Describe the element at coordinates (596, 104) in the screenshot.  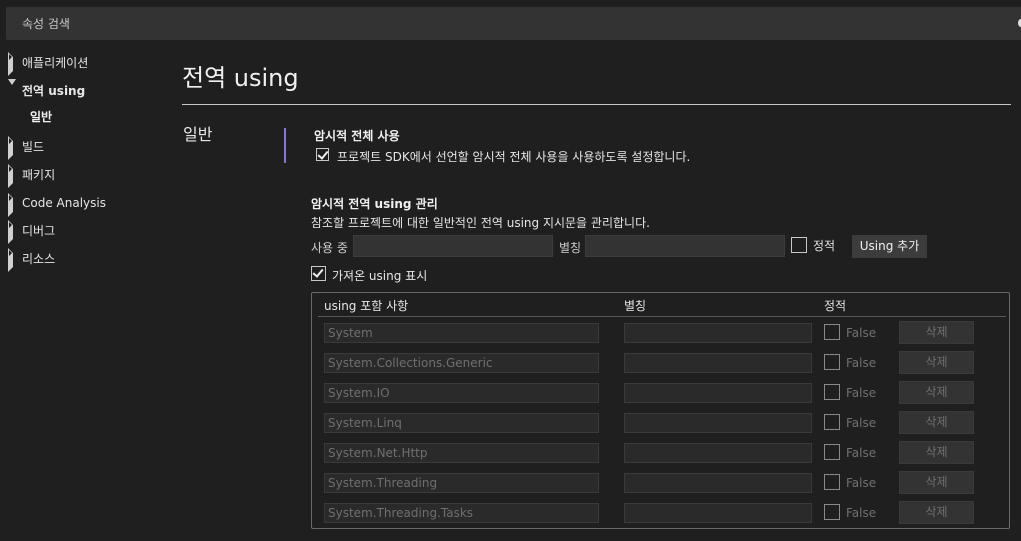
I see `title-divider` at that location.